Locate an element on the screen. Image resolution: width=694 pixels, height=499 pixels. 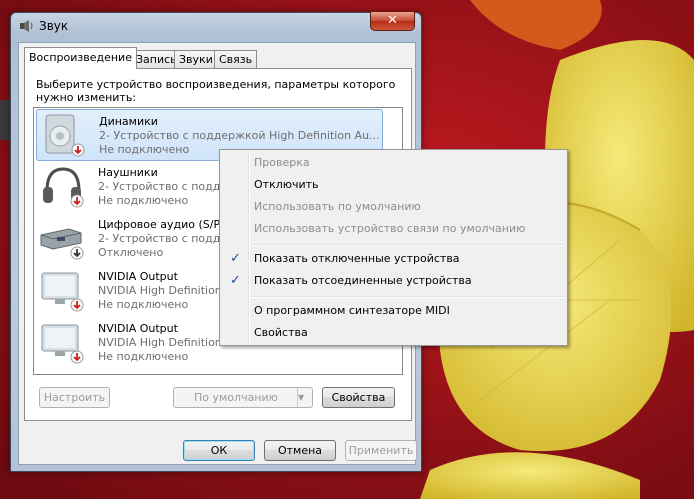
cancel-button: Отмена is located at coordinates (300, 450).